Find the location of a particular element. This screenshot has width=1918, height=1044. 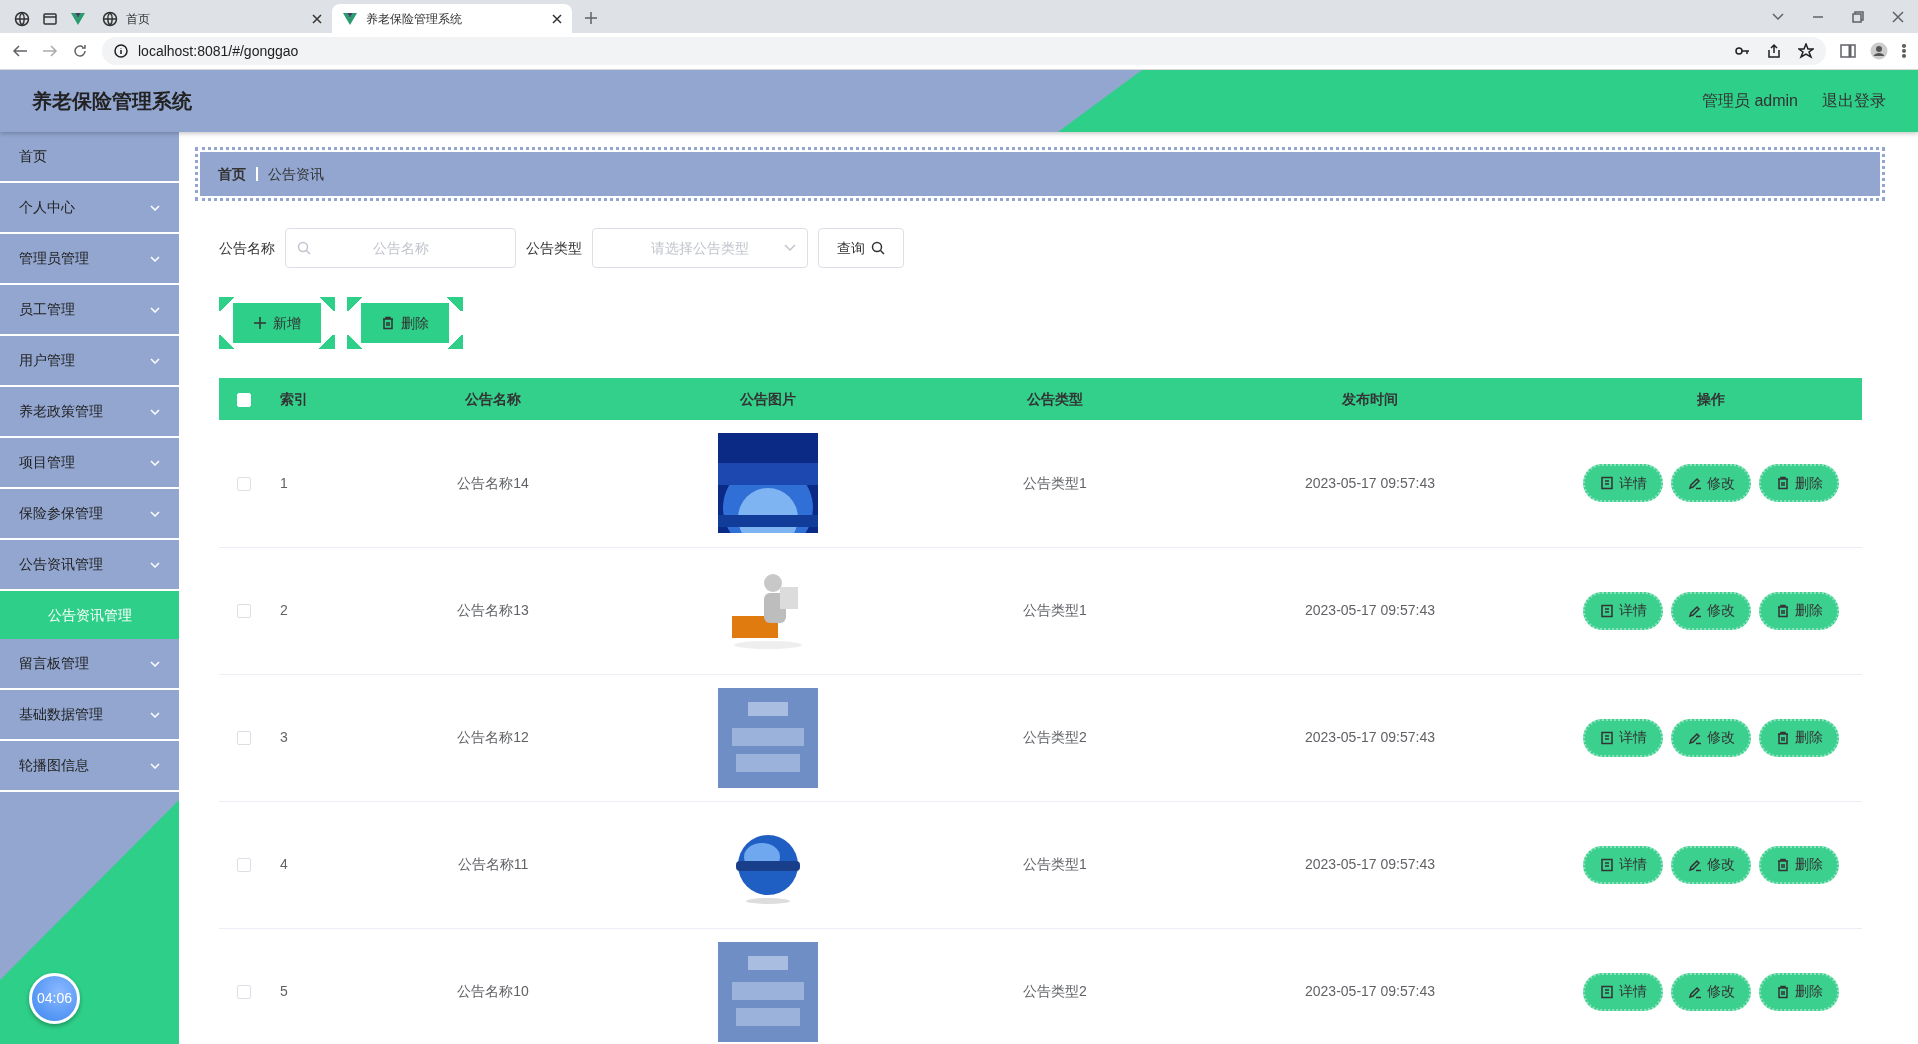

browser-tab: 首页 is located at coordinates (212, 18).